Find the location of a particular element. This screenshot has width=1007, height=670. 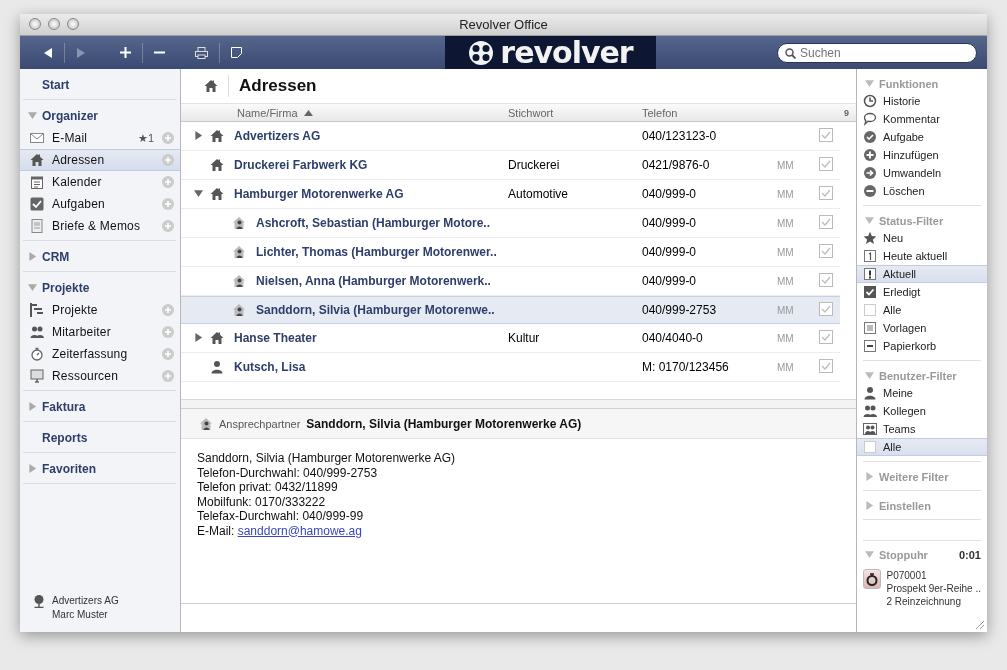

clock-icon is located at coordinates (870, 101).